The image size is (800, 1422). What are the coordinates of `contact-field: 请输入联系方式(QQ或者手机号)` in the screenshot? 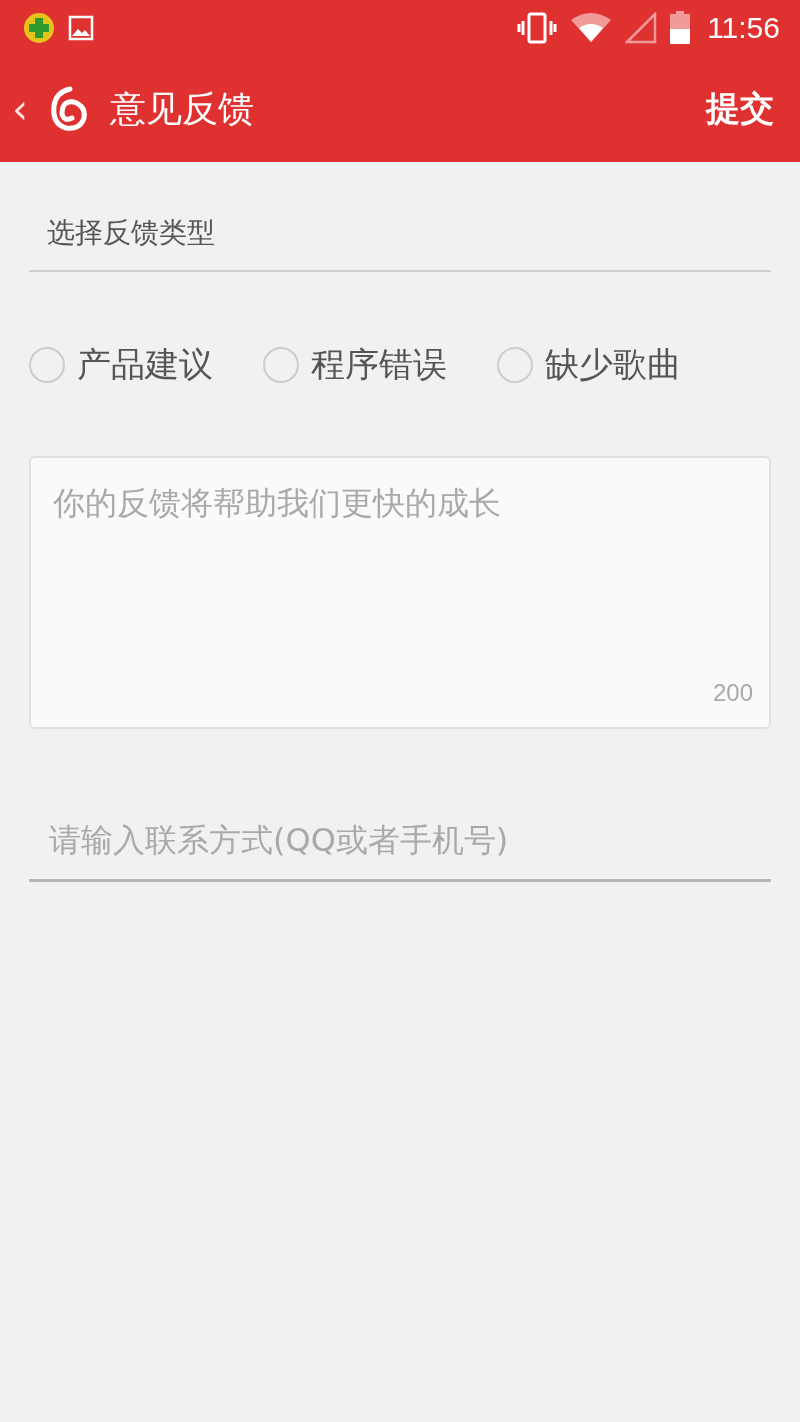 It's located at (400, 845).